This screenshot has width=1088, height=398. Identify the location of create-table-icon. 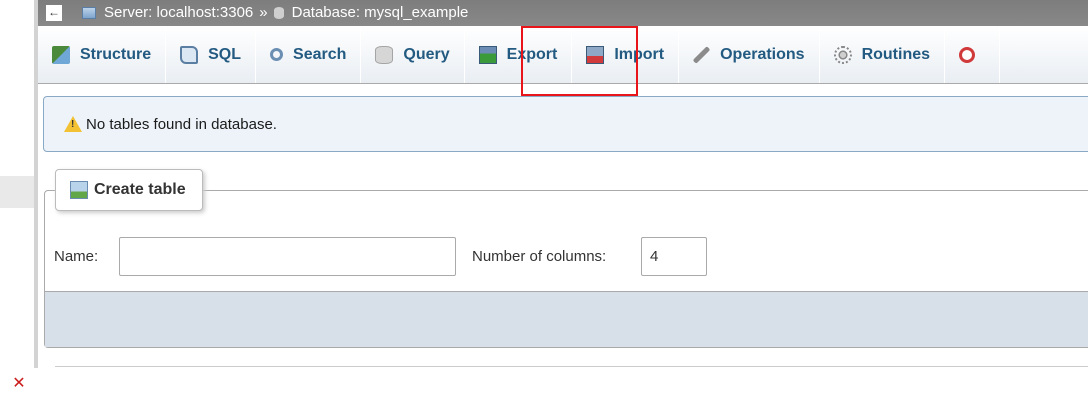
(79, 190).